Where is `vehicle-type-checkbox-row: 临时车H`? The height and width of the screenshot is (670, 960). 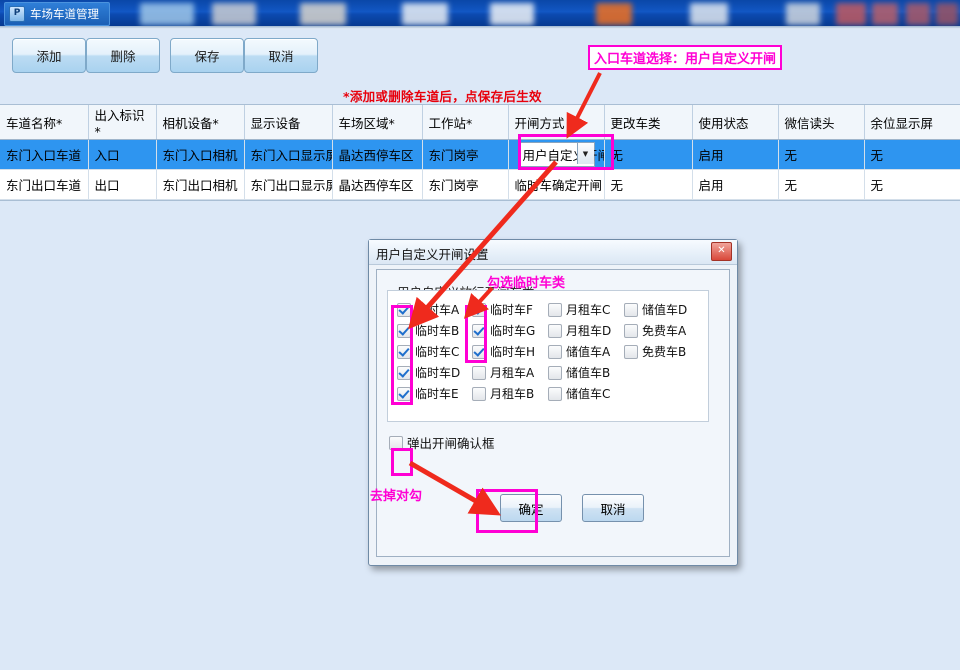 vehicle-type-checkbox-row: 临时车H is located at coordinates (503, 351).